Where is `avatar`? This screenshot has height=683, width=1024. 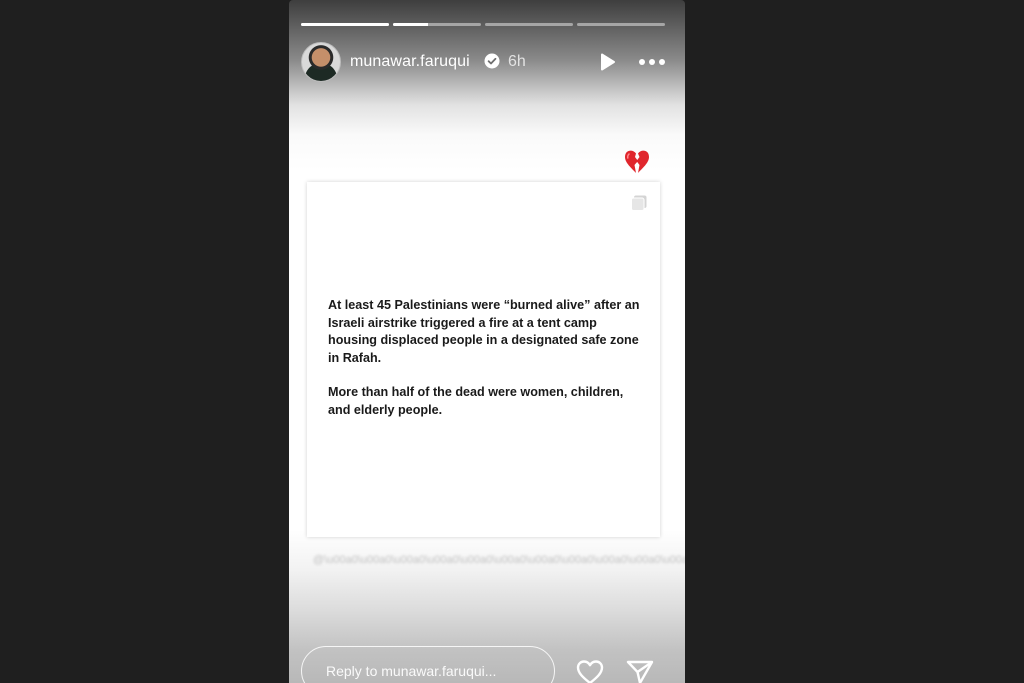
avatar is located at coordinates (321, 62).